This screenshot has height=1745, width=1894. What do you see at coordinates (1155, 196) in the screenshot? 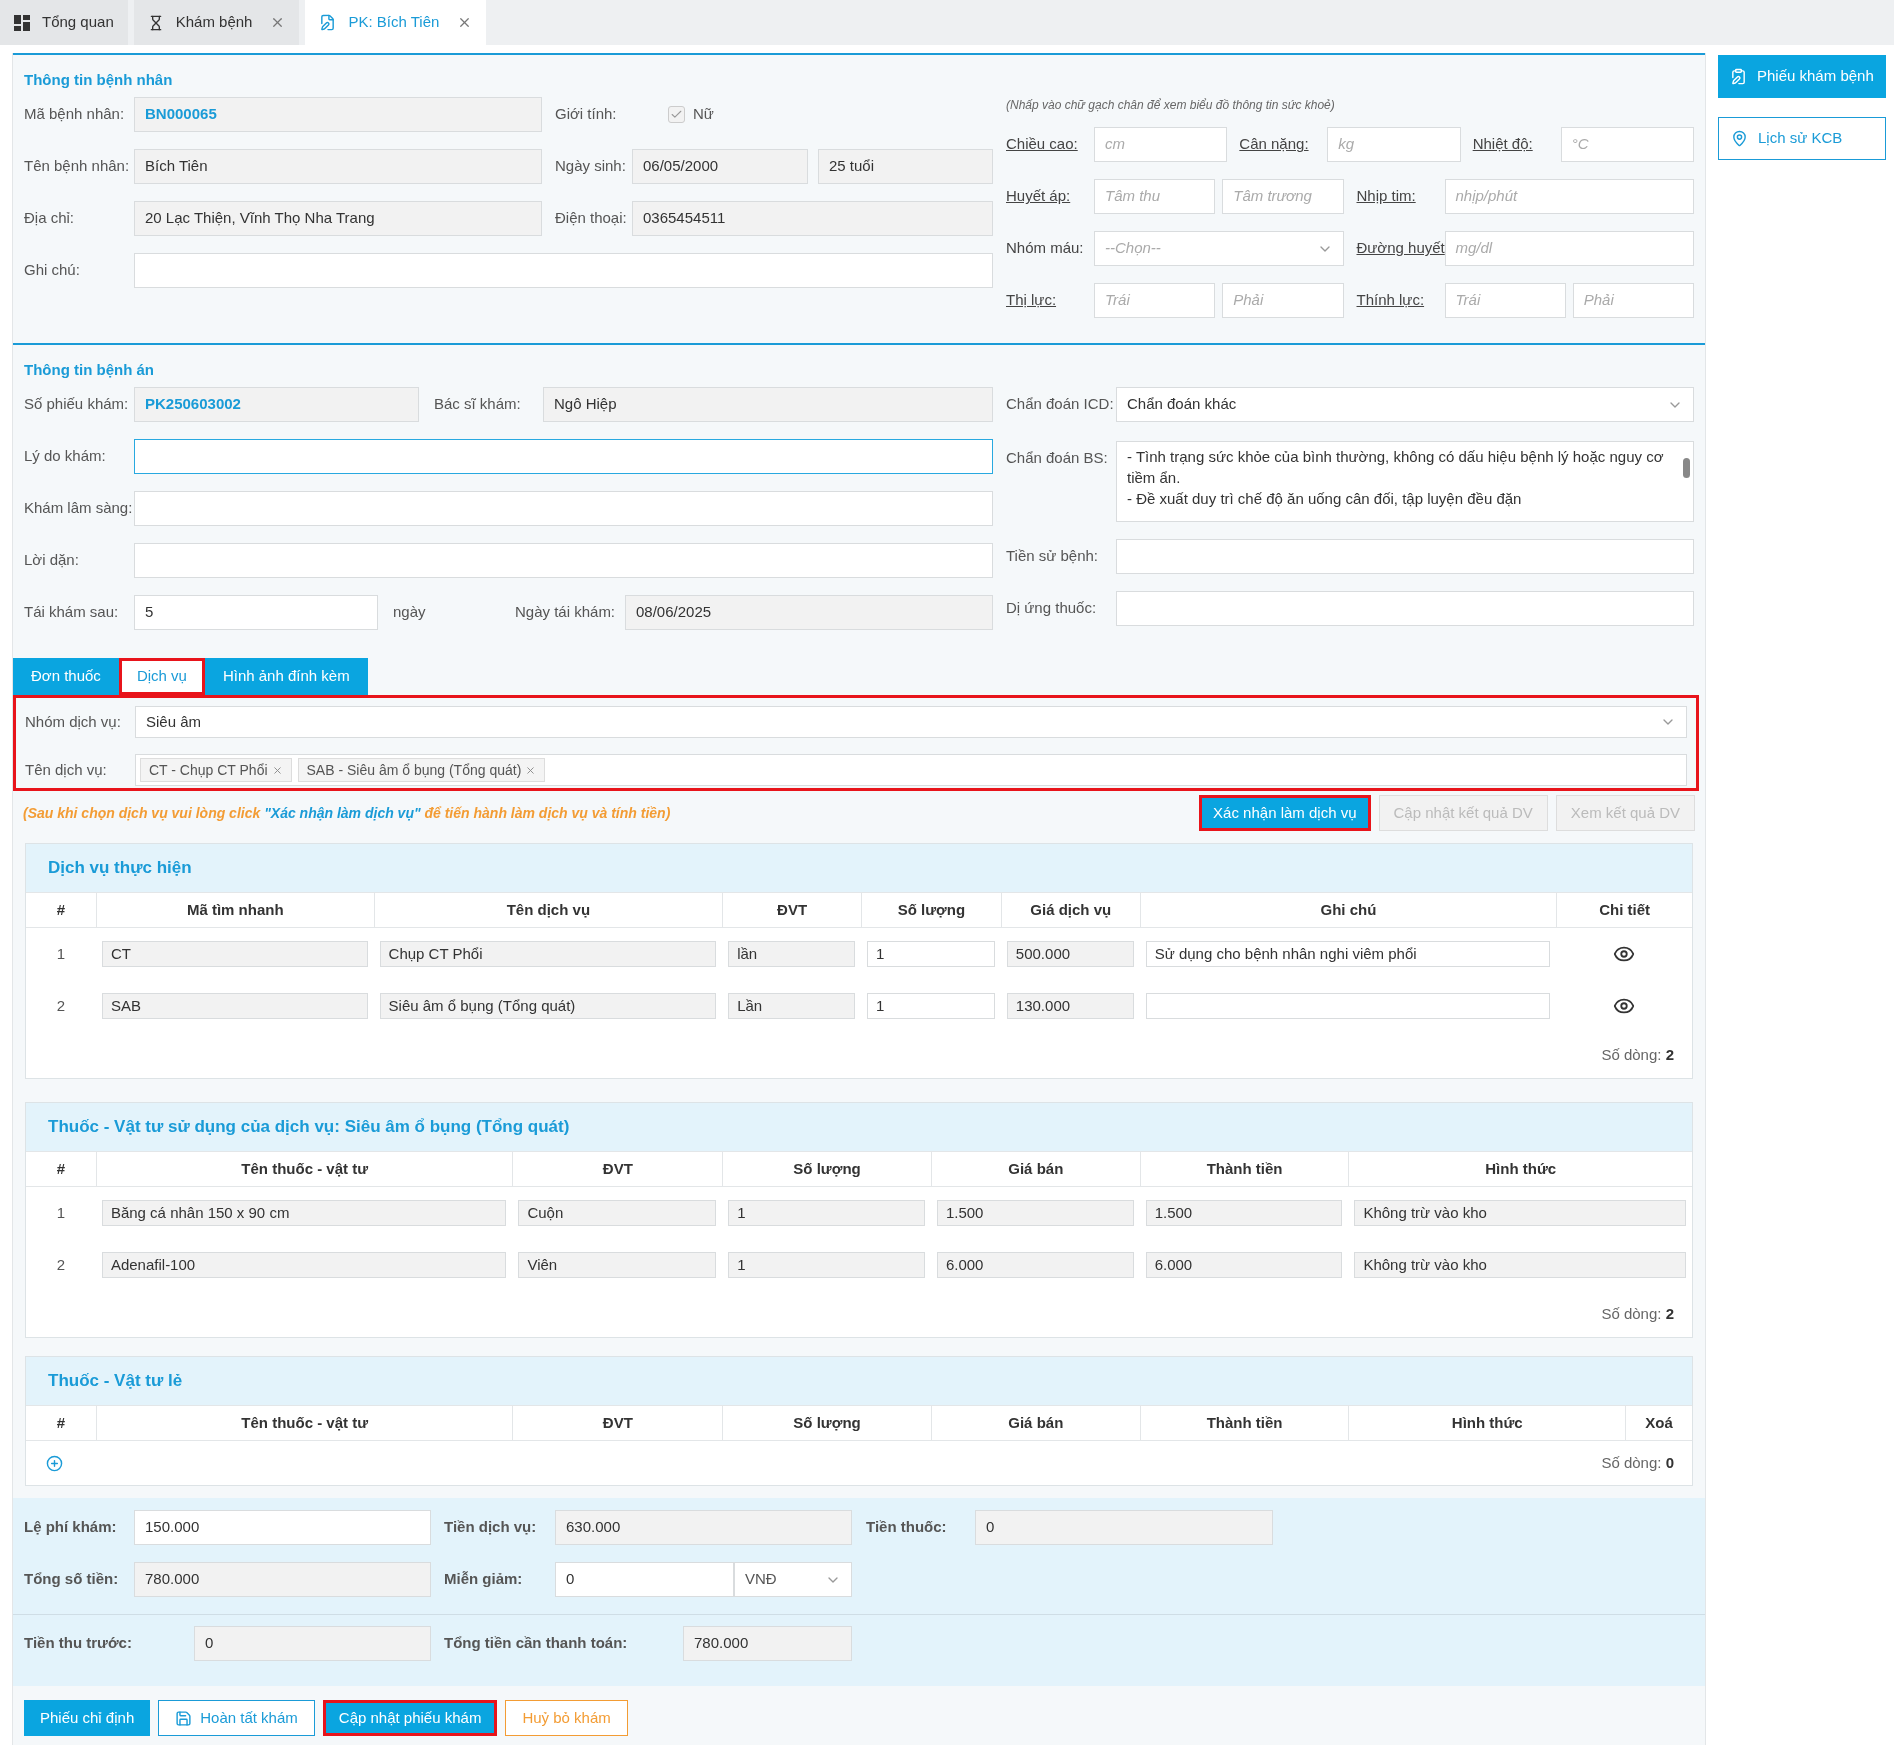
I see `input-field: Tâm thu` at bounding box center [1155, 196].